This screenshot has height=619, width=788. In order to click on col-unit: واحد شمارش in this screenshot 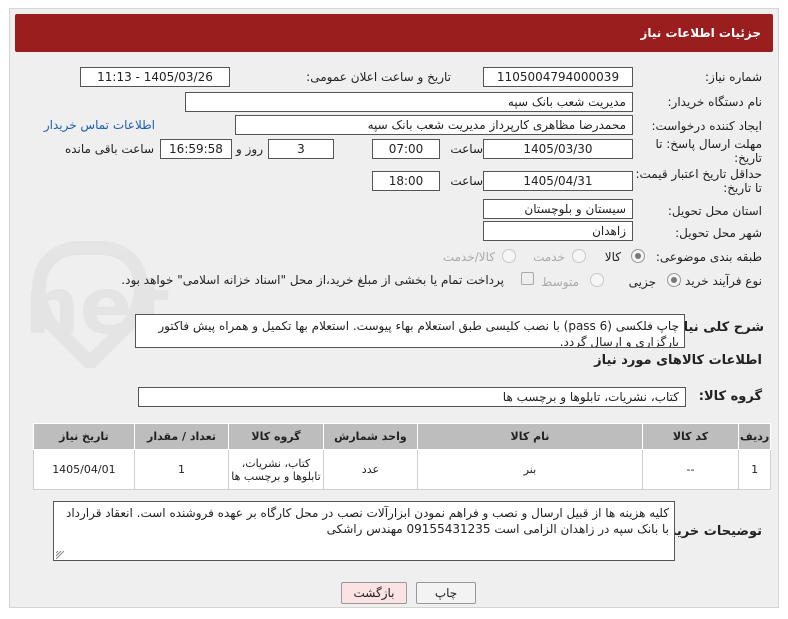, I will do `click(370, 436)`.